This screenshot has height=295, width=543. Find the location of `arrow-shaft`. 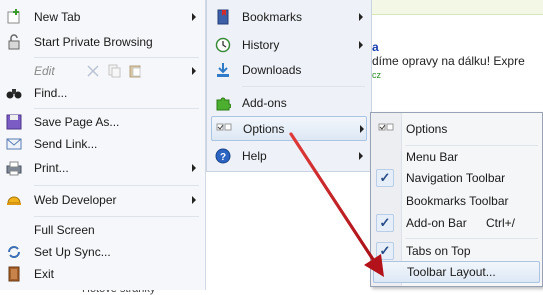

arrow-shaft is located at coordinates (333, 199).